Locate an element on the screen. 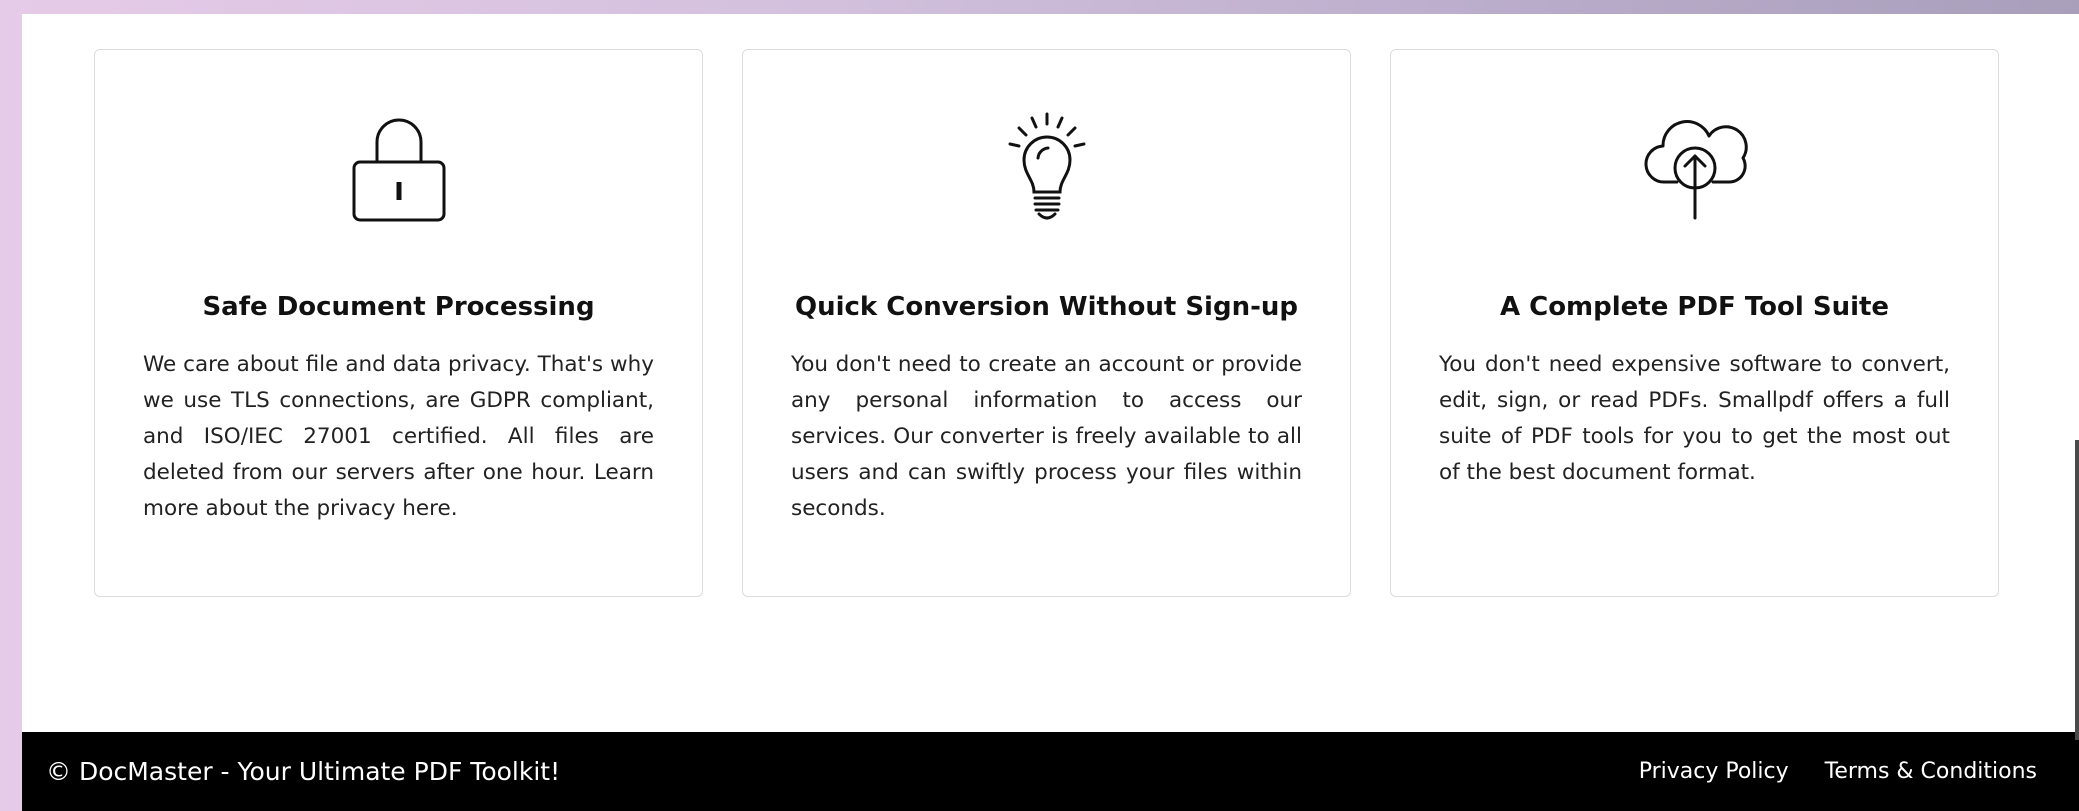  feature-title: Safe Document Processing is located at coordinates (398, 307).